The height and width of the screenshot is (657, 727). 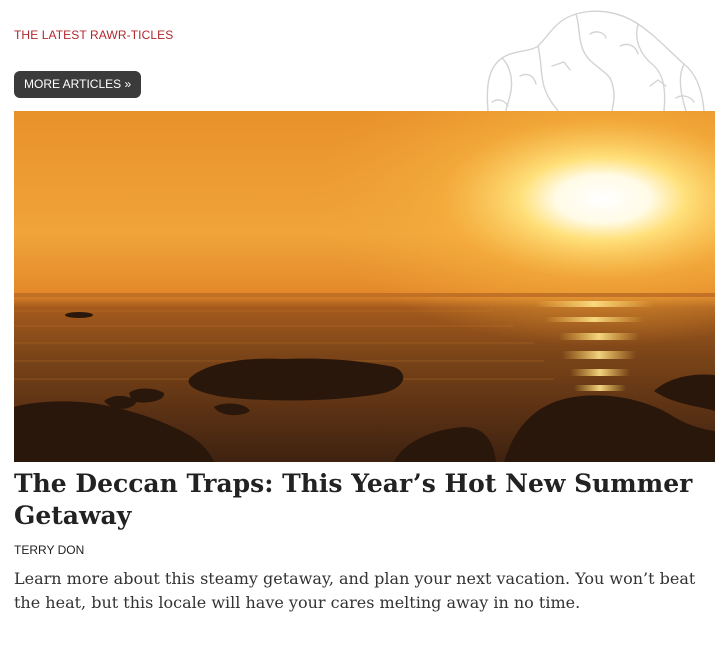 I want to click on section-kicker: THE LATEST RAWR-TICLES, so click(x=94, y=35).